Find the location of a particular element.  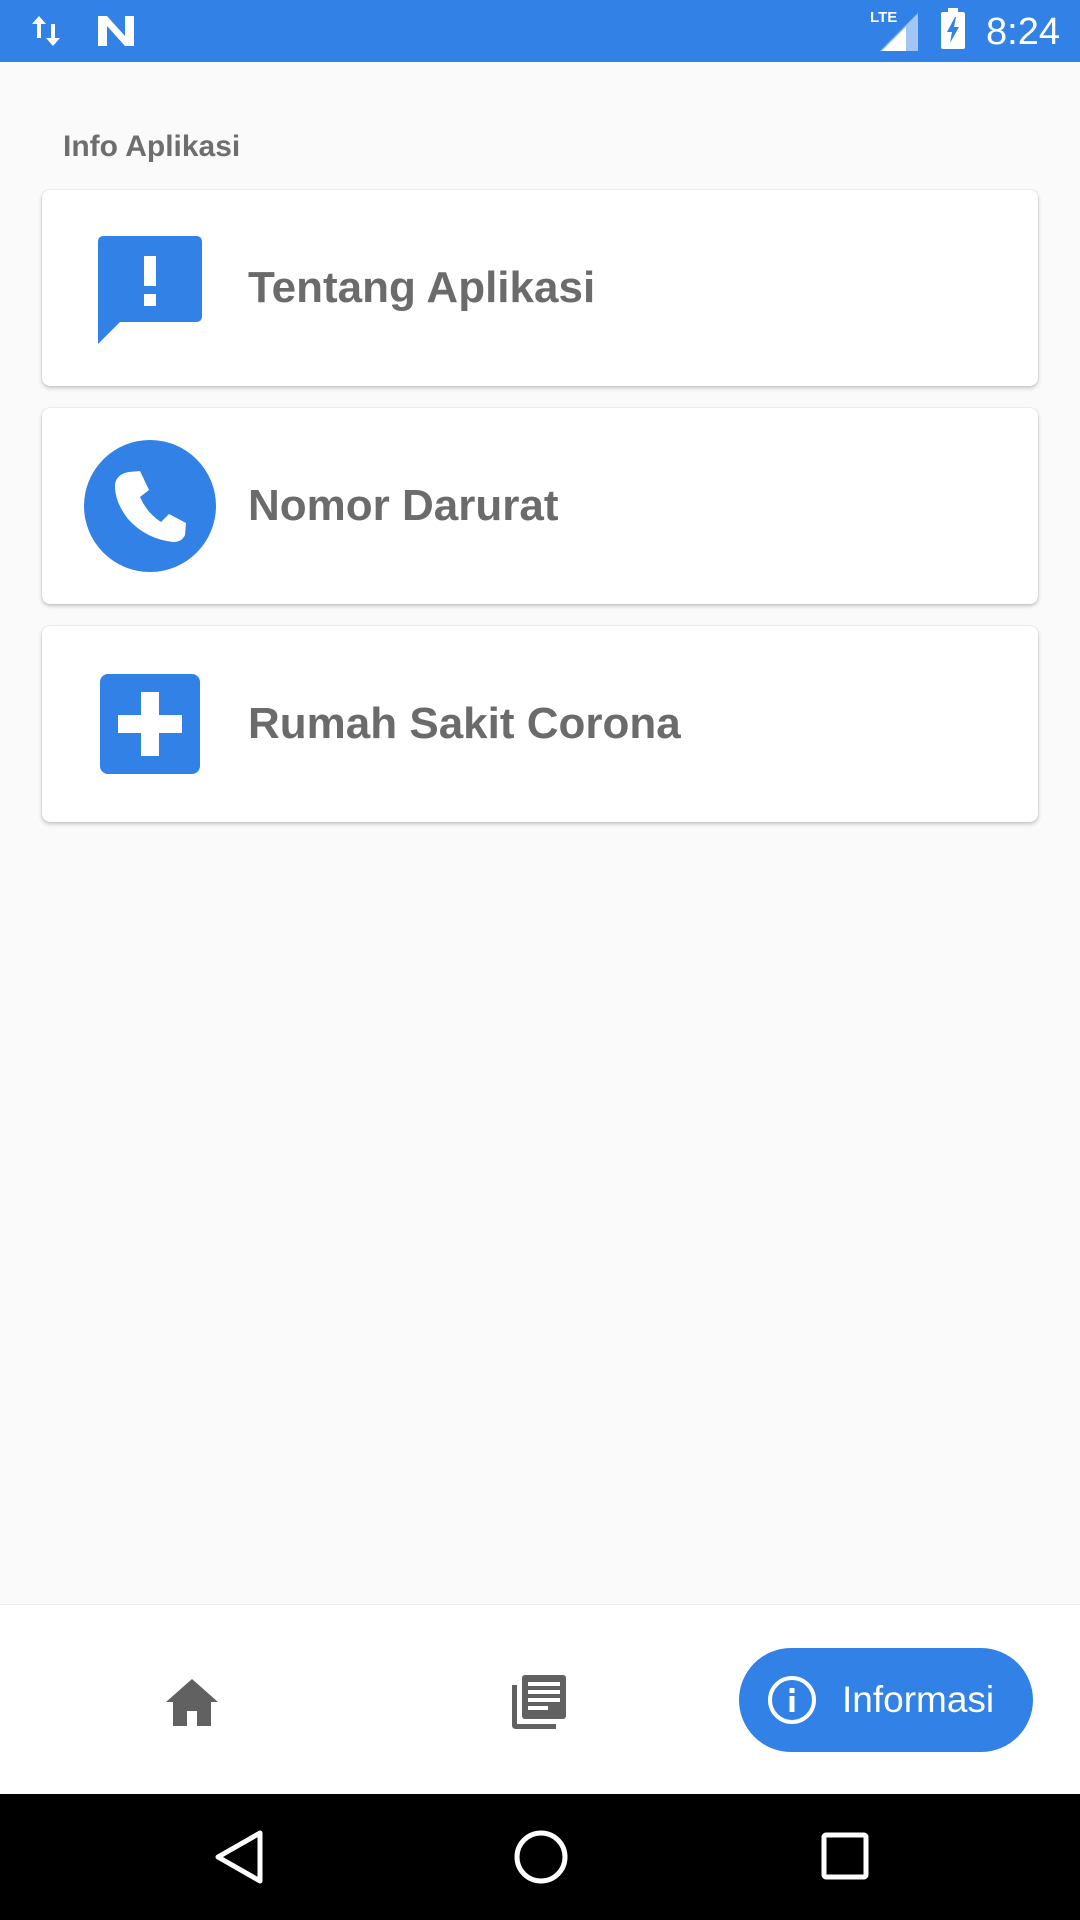

system-navigation-bar is located at coordinates (540, 1857).